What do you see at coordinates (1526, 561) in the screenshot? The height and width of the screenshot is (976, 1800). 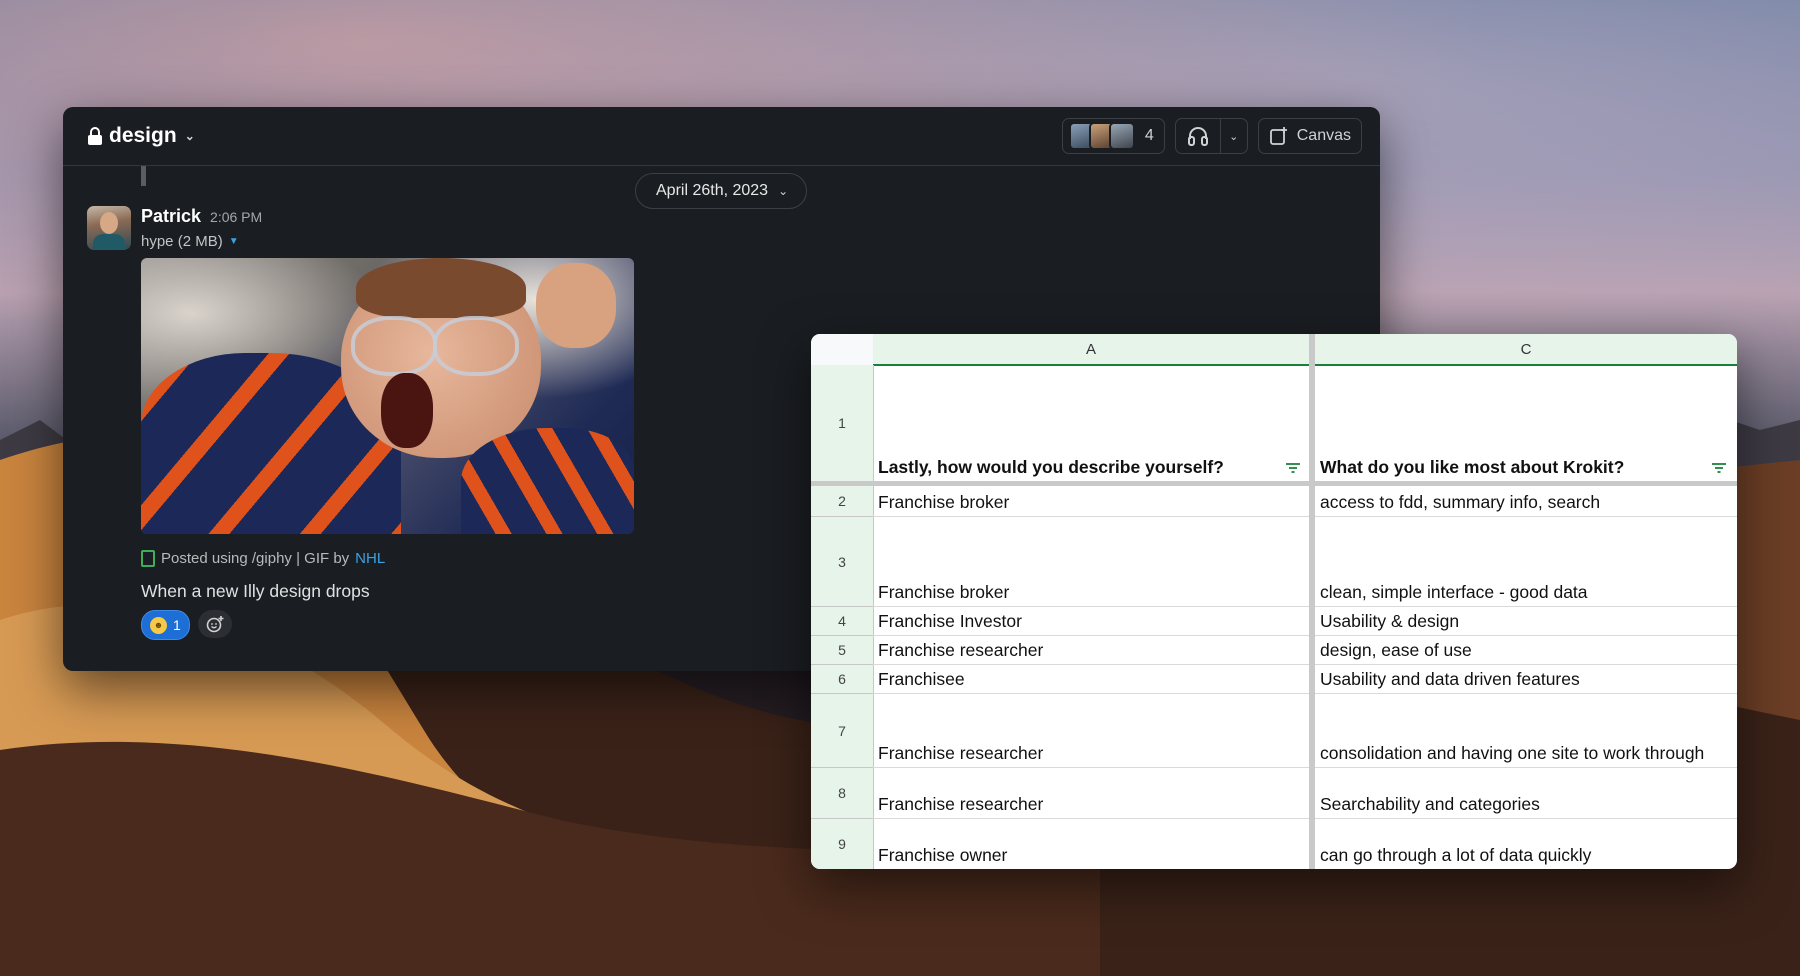 I see `table-cell: clean, simple interface - good data` at bounding box center [1526, 561].